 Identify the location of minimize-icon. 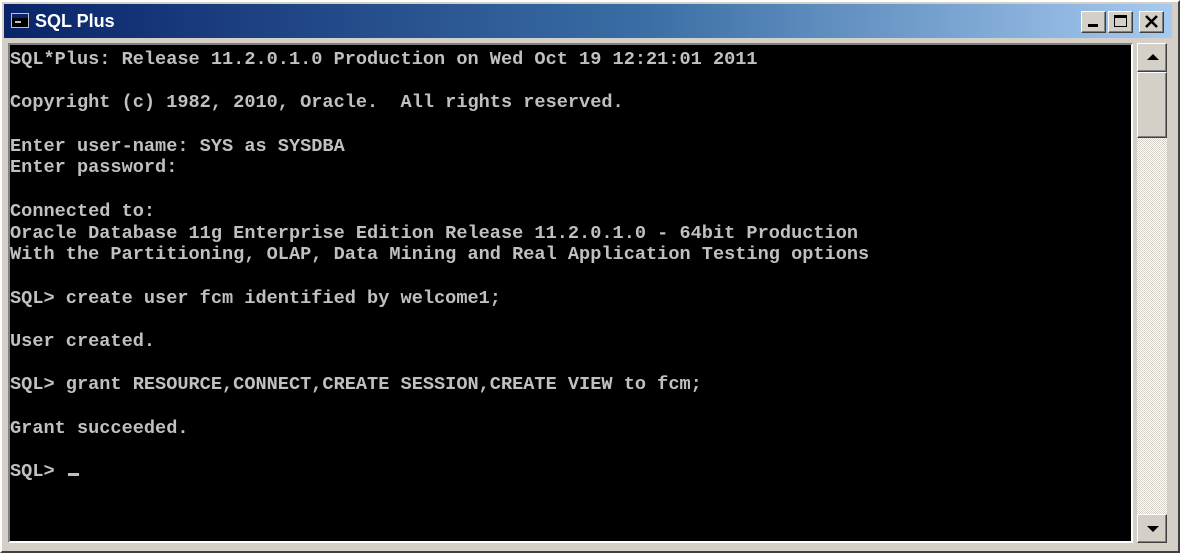
(1093, 25).